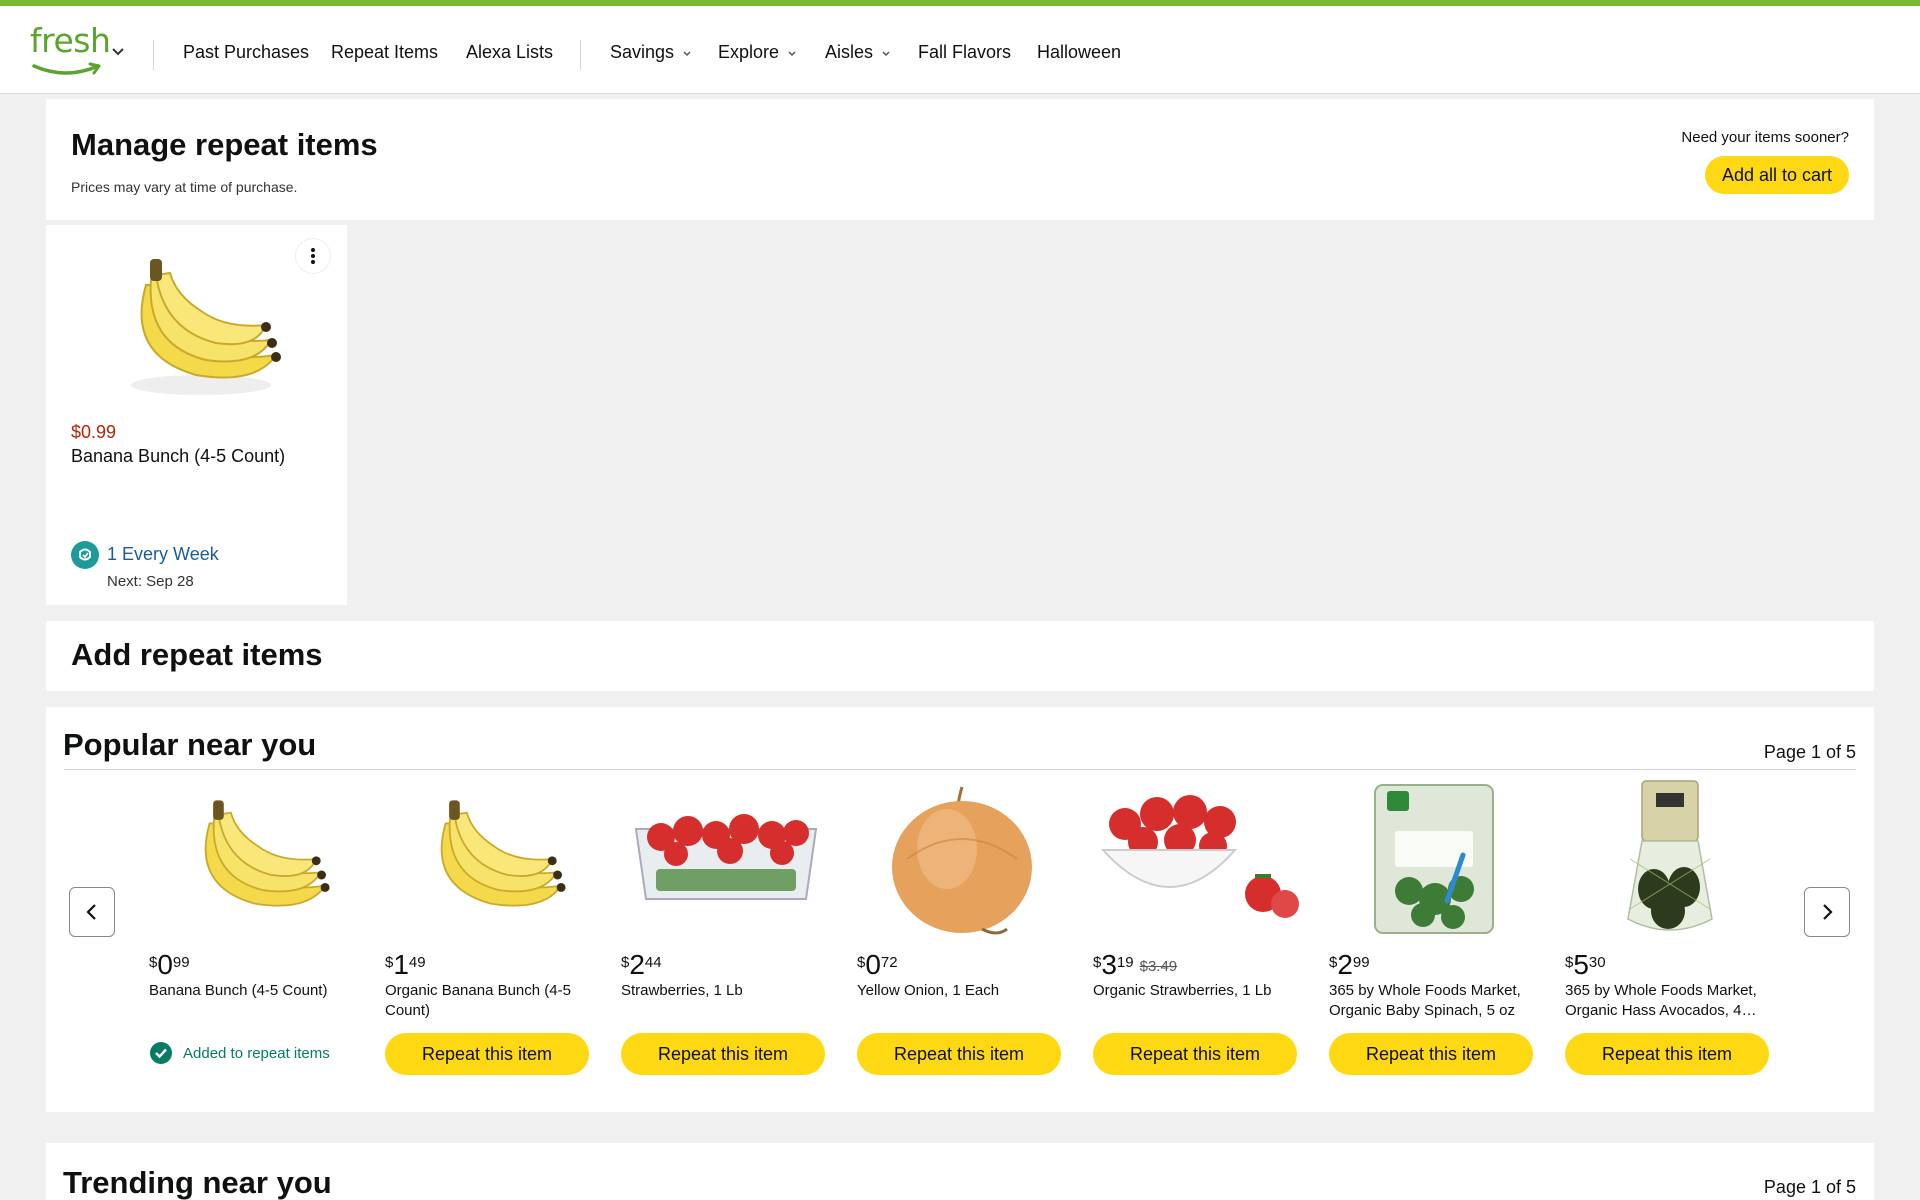 This screenshot has height=1200, width=1920. I want to click on carousel-next-button, so click(1827, 912).